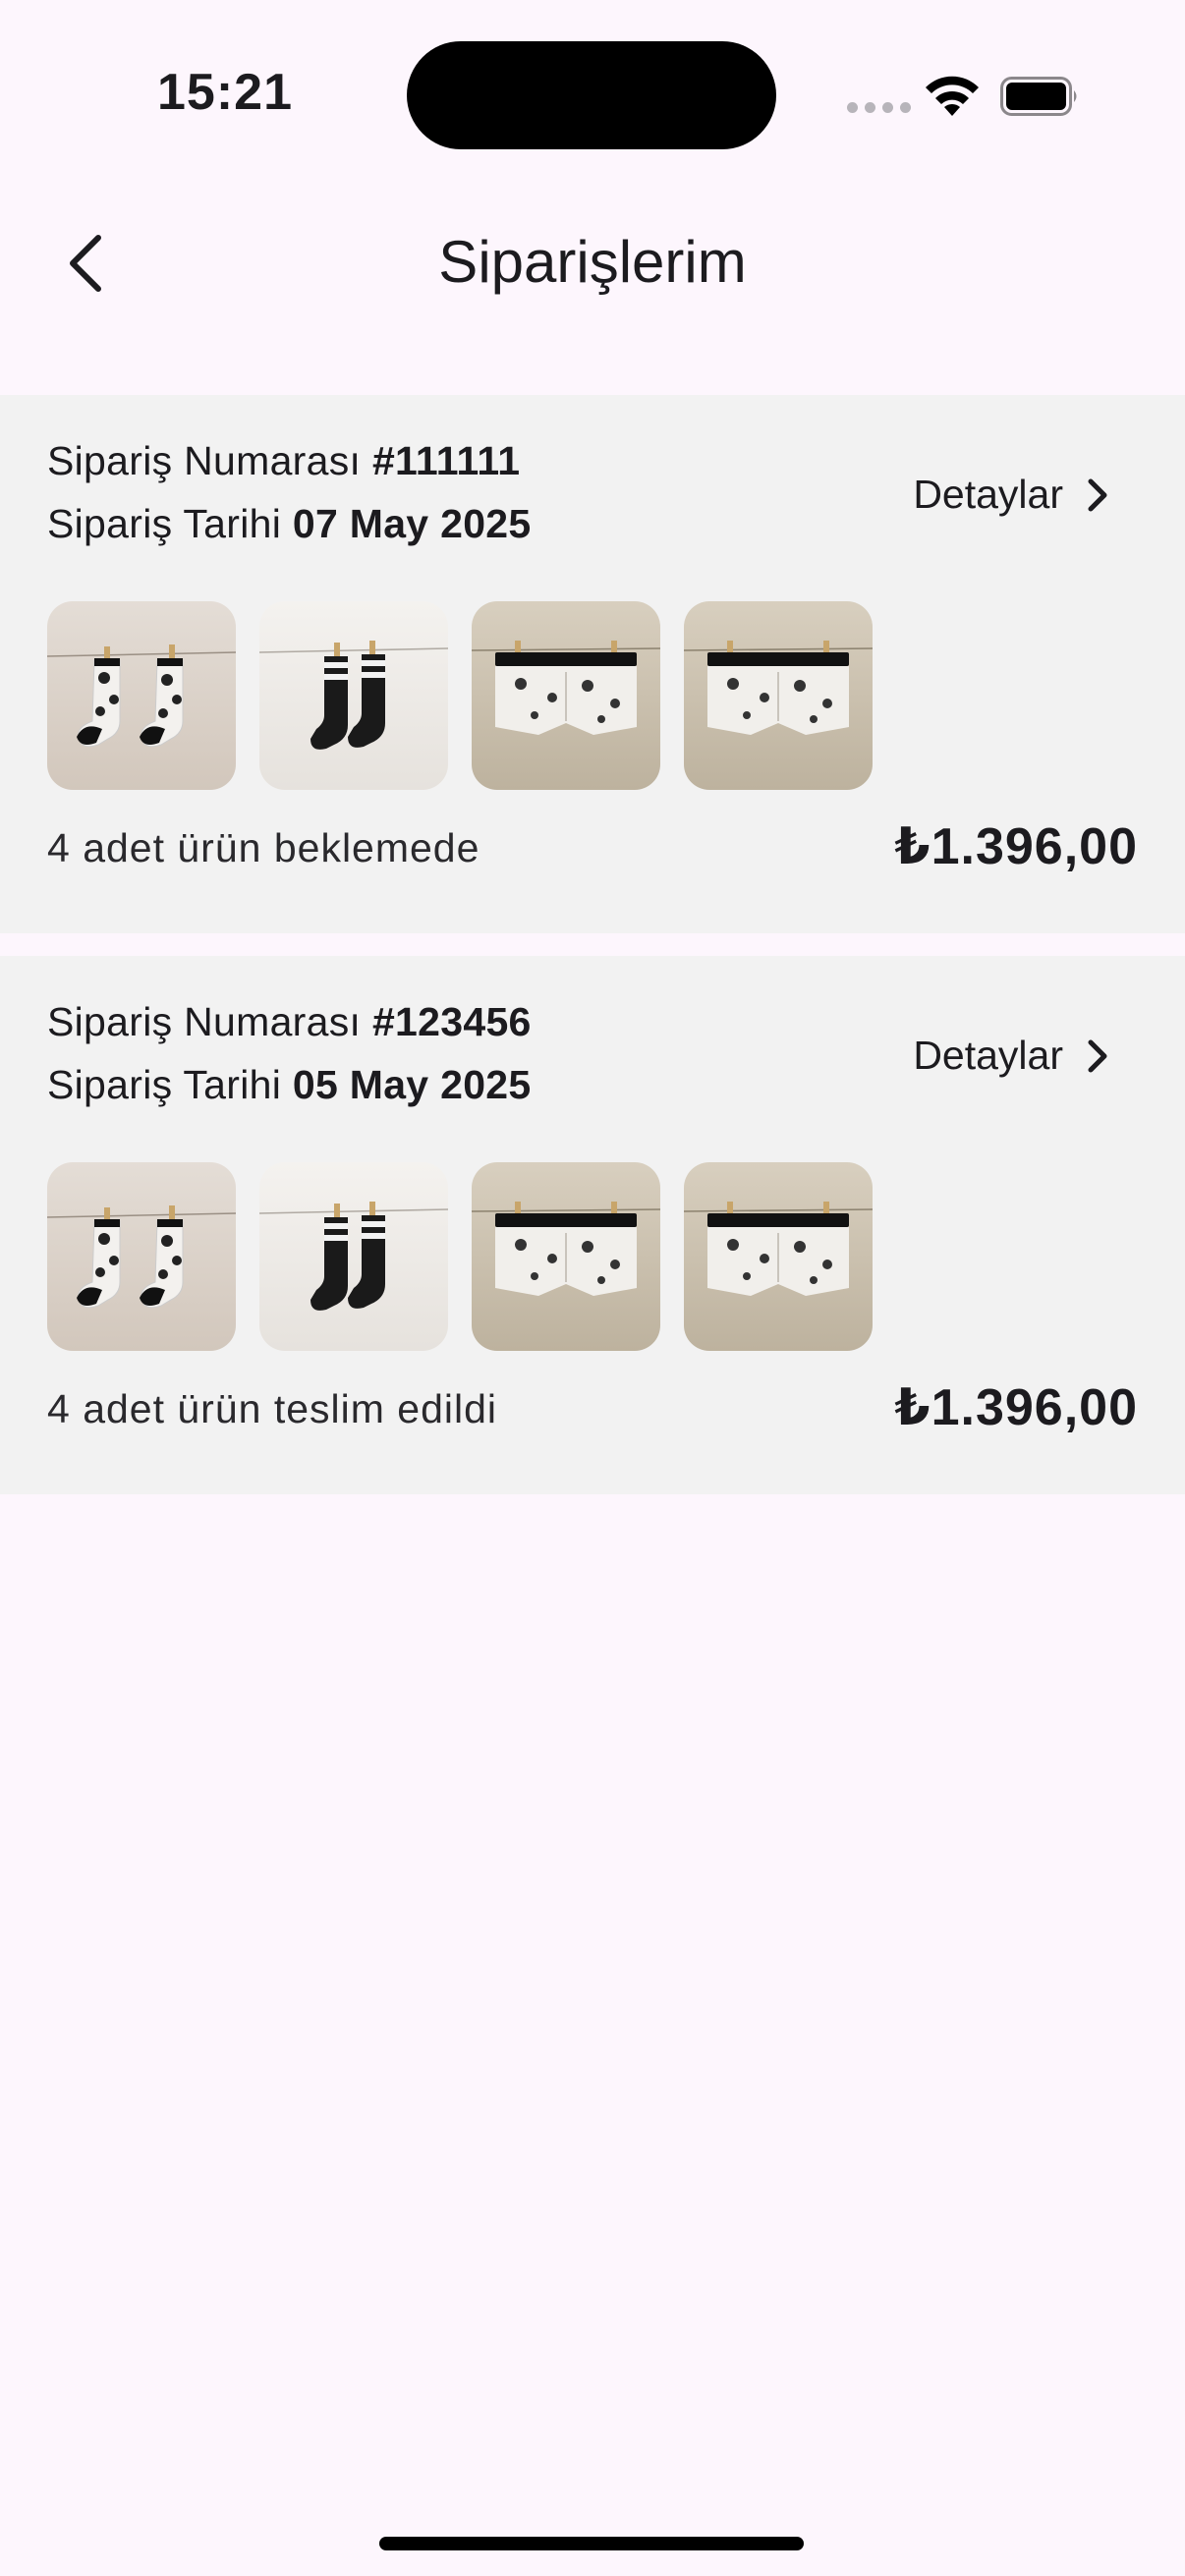  I want to click on cellular-signal-icon, so click(879, 107).